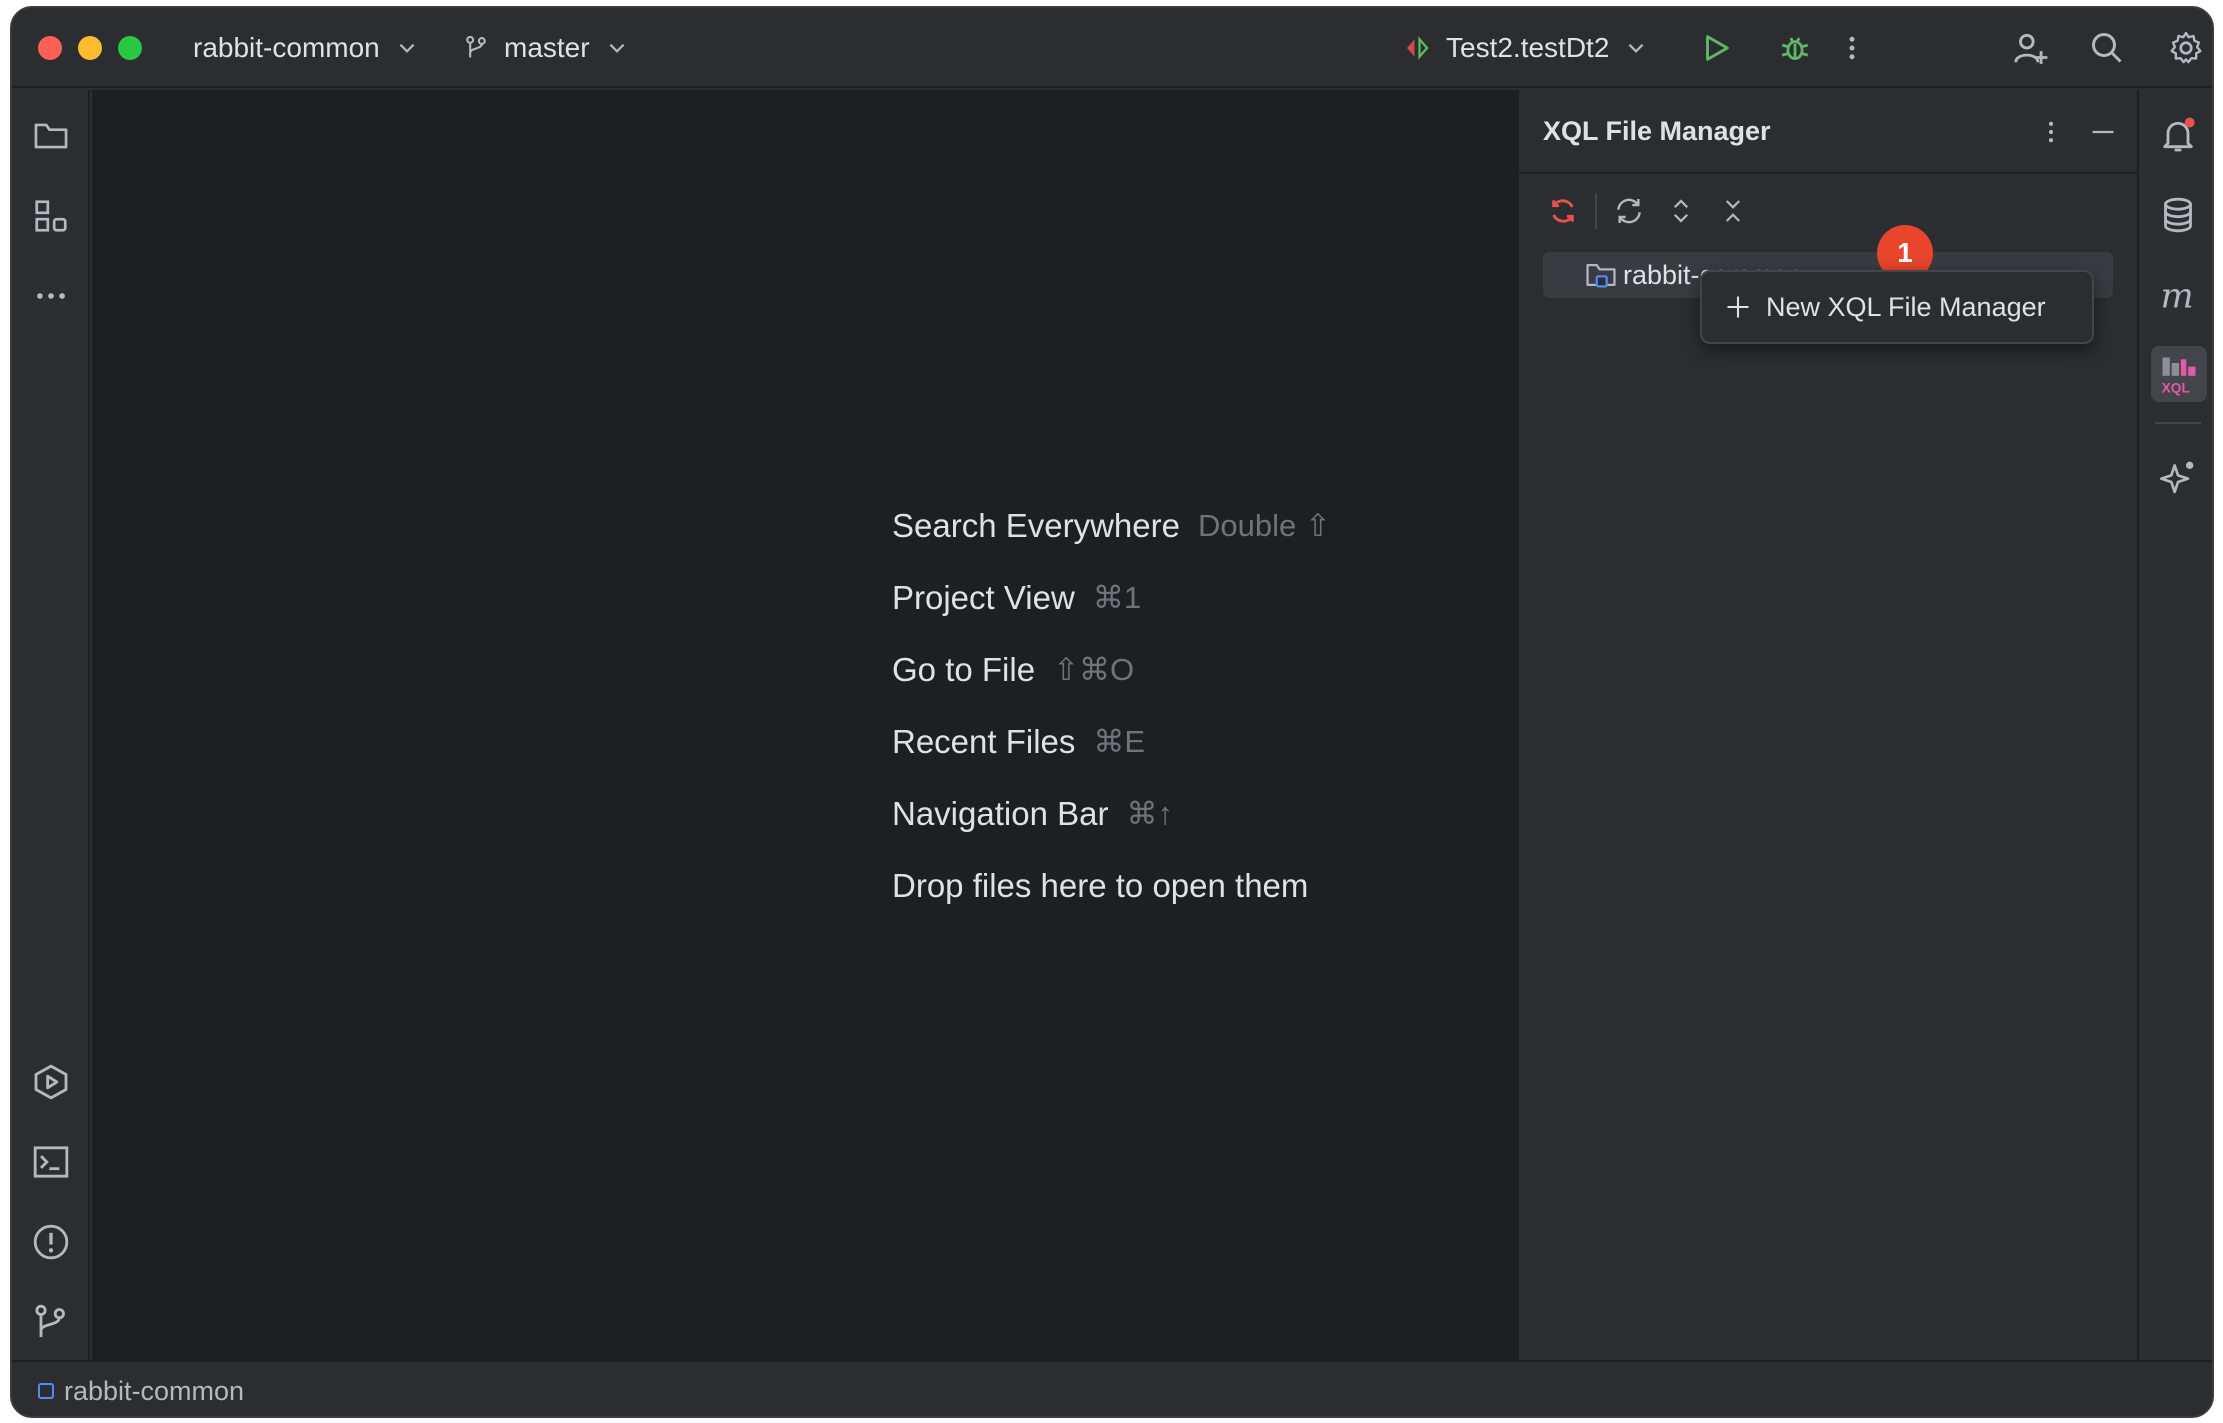  What do you see at coordinates (1117, 597) in the screenshot?
I see `hint-shortcut: ⌘1` at bounding box center [1117, 597].